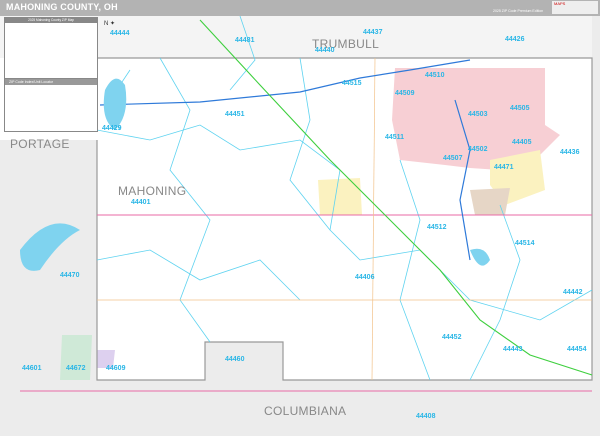  Describe the element at coordinates (404, 93) in the screenshot. I see `zip-label-44509: 44509` at that location.